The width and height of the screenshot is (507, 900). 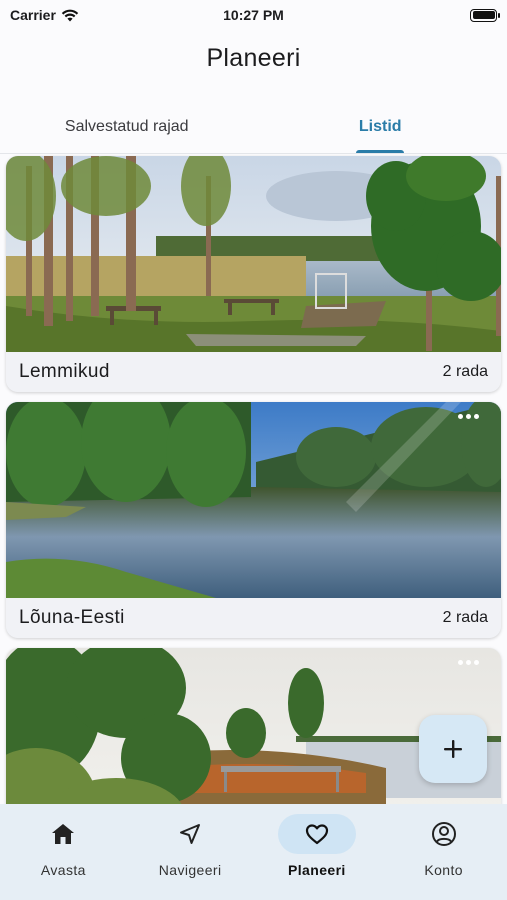 What do you see at coordinates (190, 870) in the screenshot?
I see `nav-label: Navigeeri` at bounding box center [190, 870].